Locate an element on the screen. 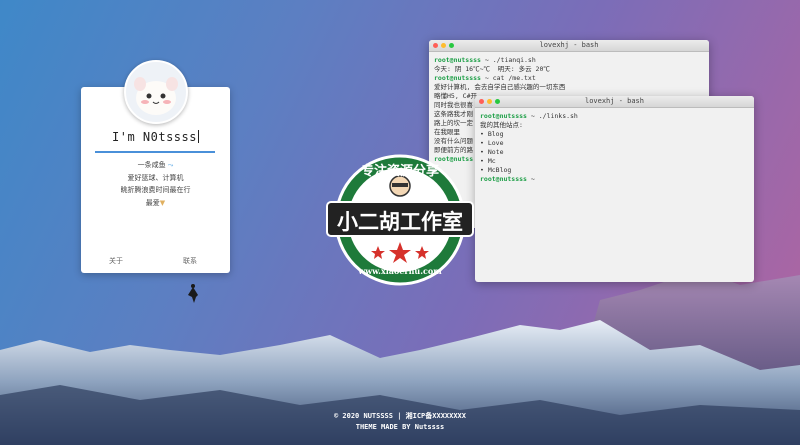 Image resolution: width=800 pixels, height=445 pixels. fish-icon: ⤳ is located at coordinates (169, 165).